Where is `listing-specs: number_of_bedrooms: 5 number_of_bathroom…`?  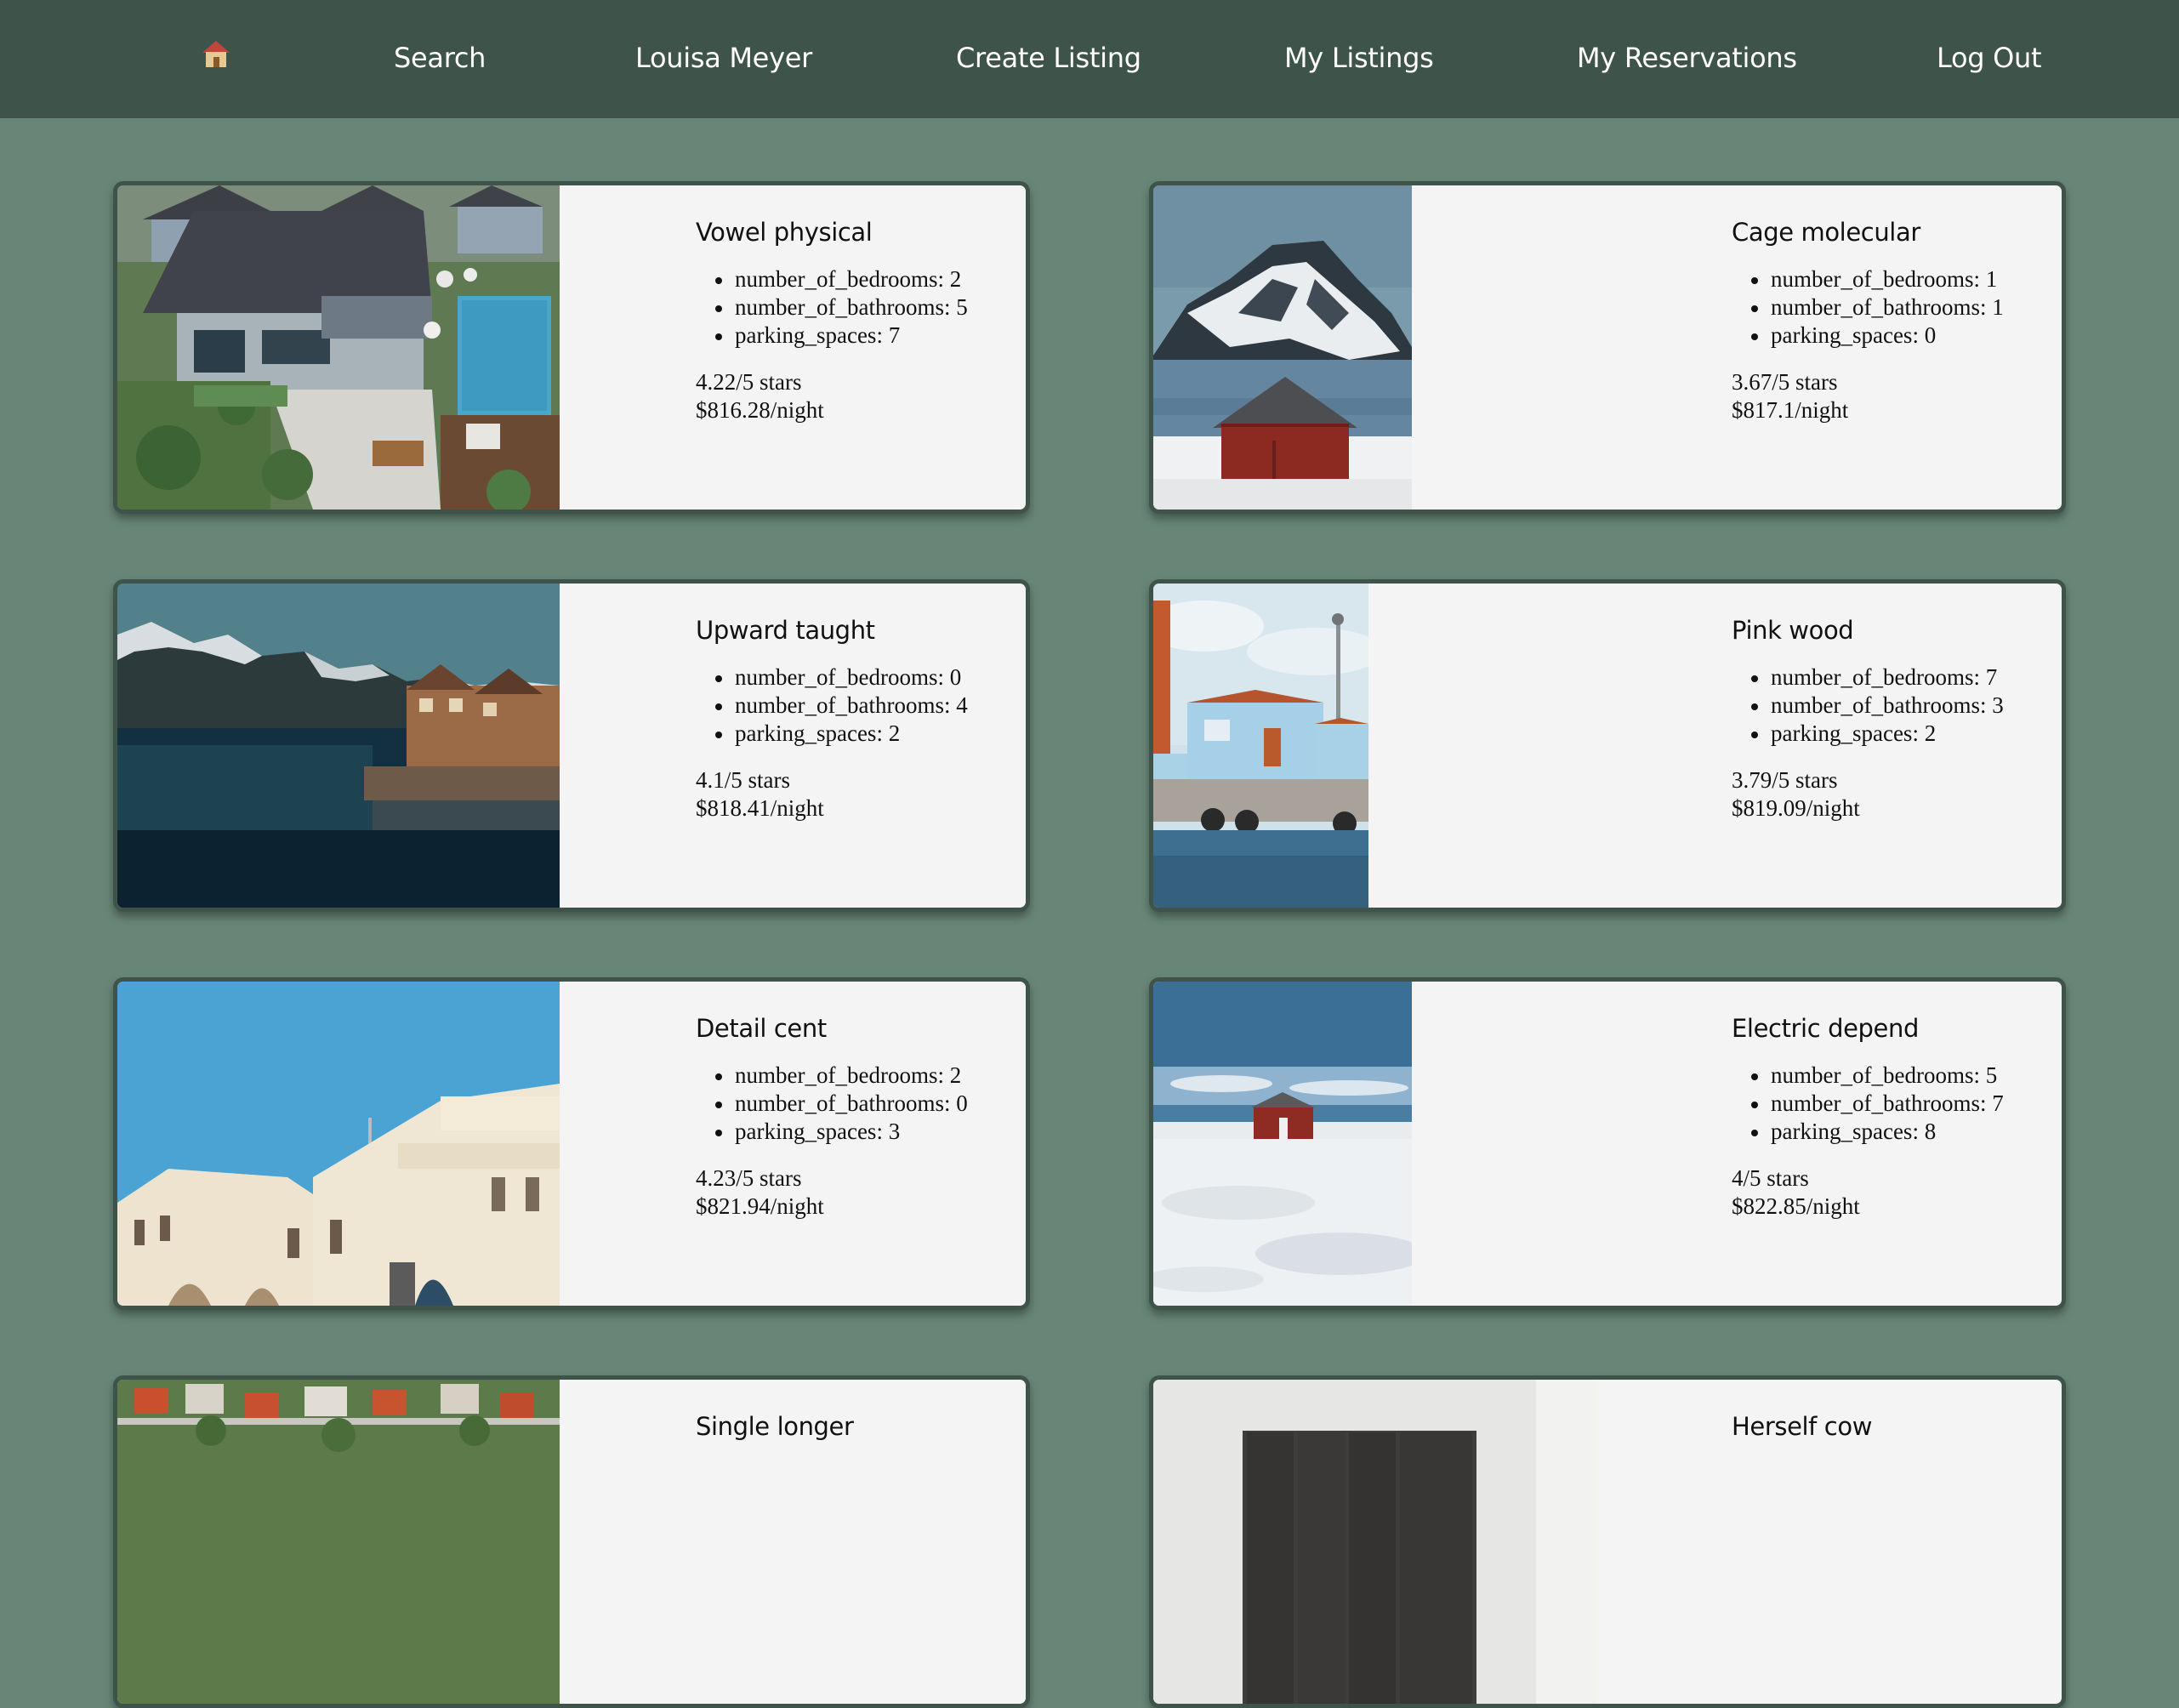 listing-specs: number_of_bedrooms: 5 number_of_bathroom… is located at coordinates (1868, 1104).